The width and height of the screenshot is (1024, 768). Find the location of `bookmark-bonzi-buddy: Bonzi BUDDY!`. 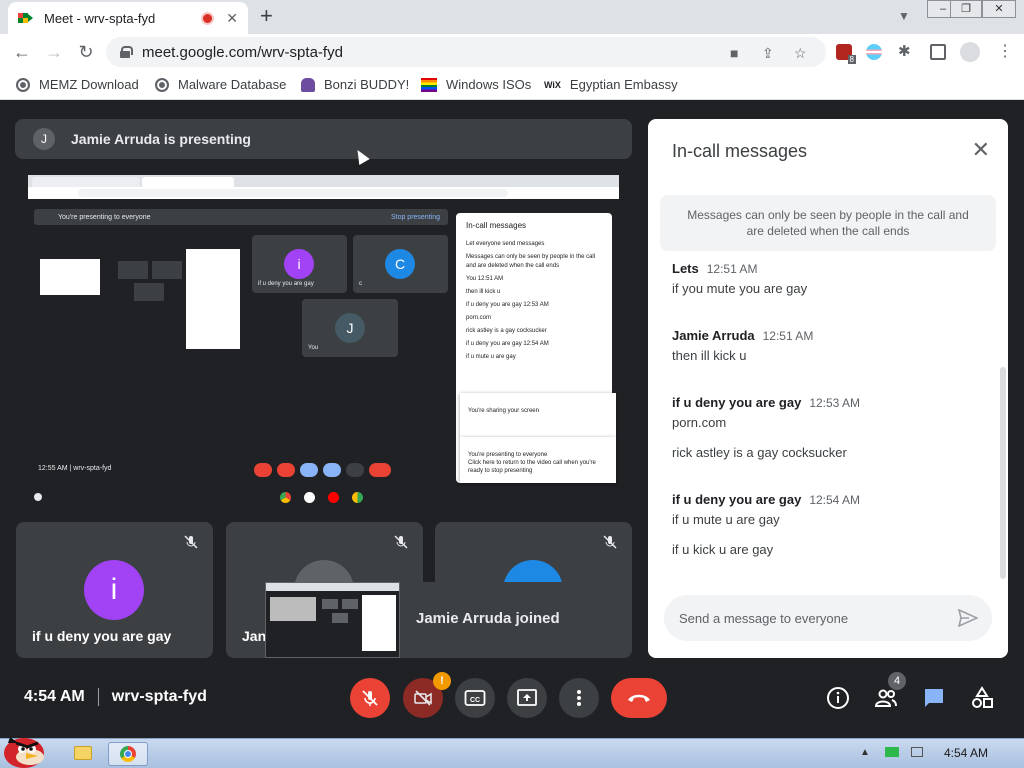

bookmark-bonzi-buddy: Bonzi BUDDY! is located at coordinates (355, 84).